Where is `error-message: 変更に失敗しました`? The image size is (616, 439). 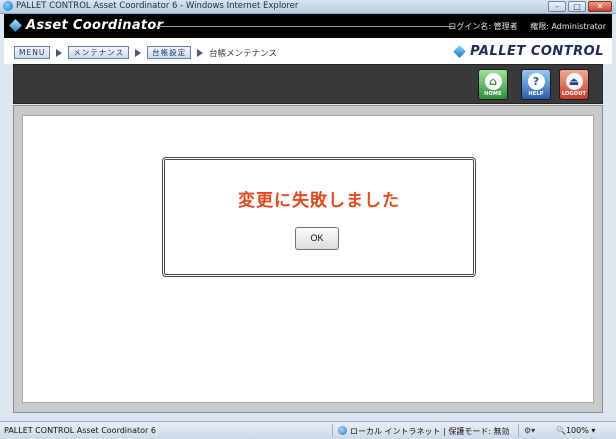
error-message: 変更に失敗しました is located at coordinates (319, 201).